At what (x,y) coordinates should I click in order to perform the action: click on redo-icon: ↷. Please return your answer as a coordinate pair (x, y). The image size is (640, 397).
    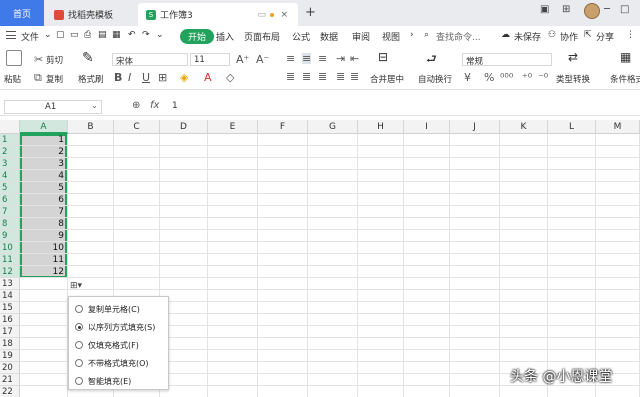
    Looking at the image, I should click on (146, 35).